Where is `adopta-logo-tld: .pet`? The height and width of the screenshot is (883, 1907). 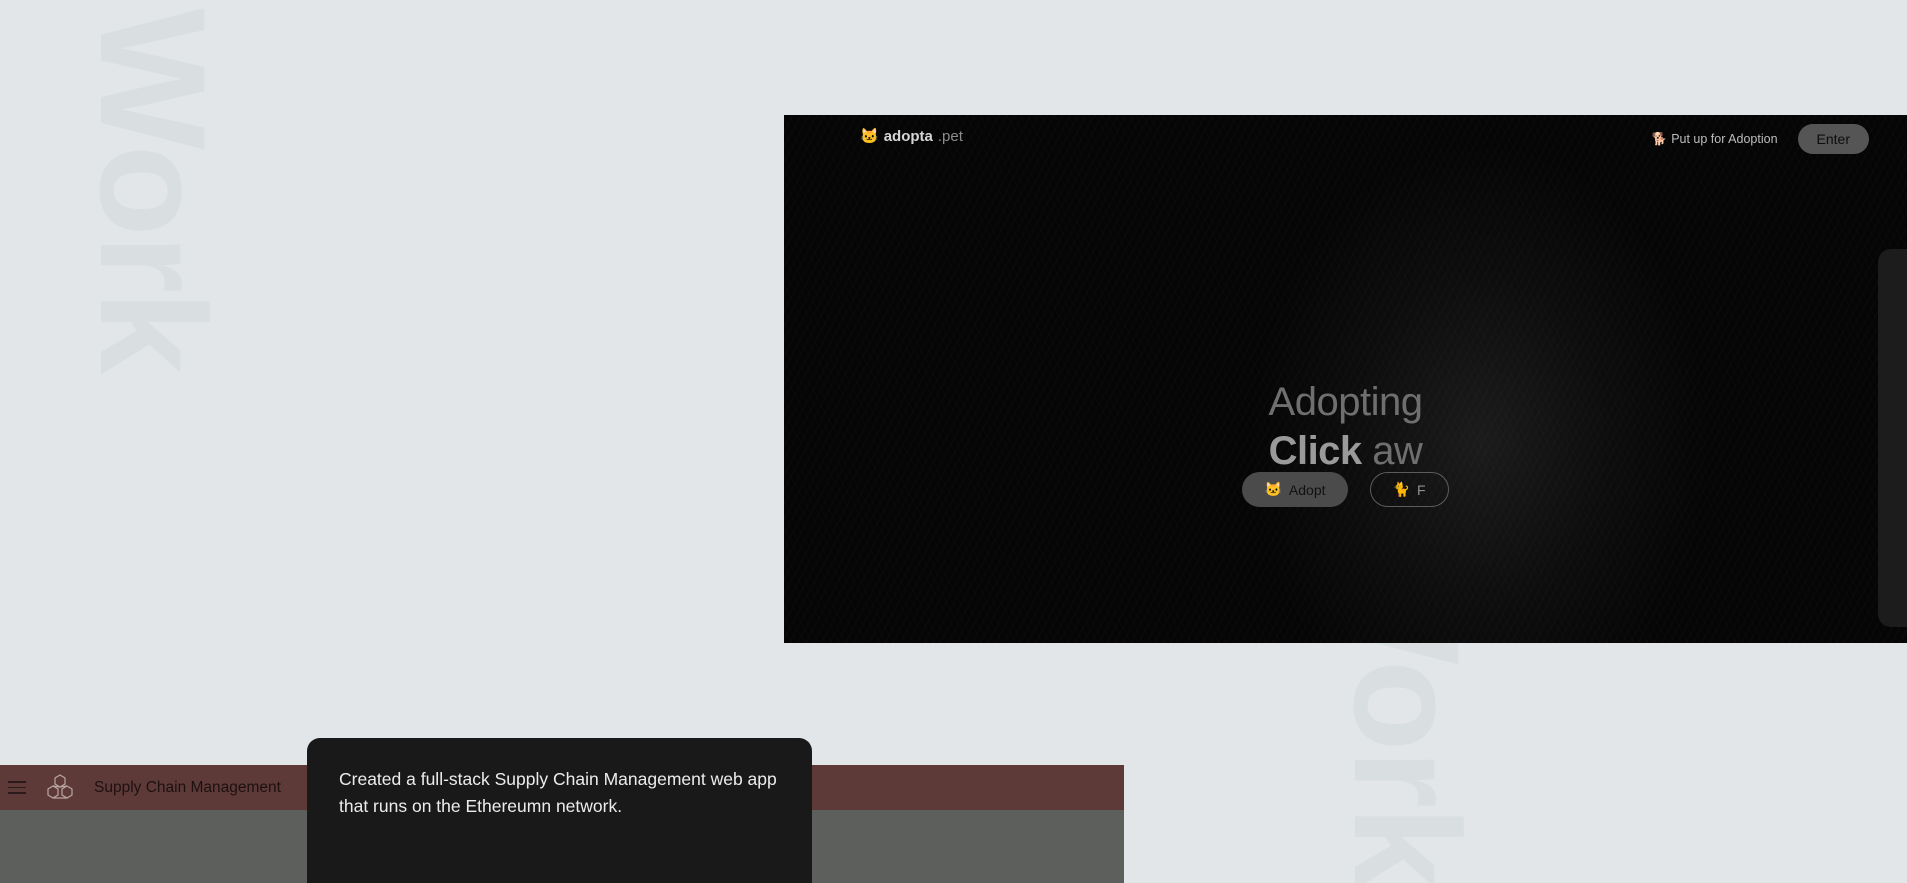
adopta-logo-tld: .pet is located at coordinates (950, 136).